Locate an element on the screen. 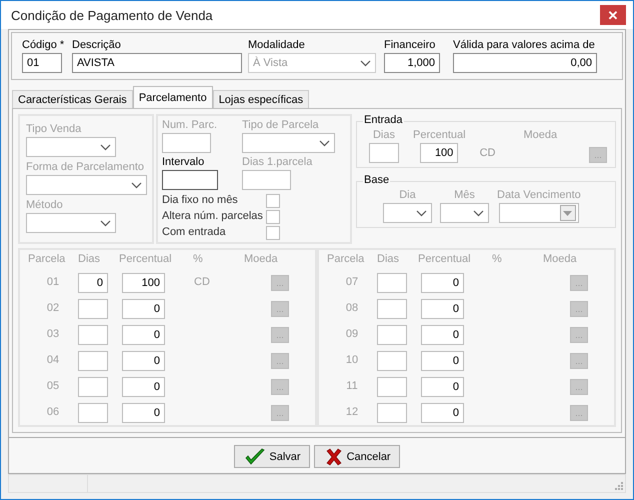  installment-number: 12 is located at coordinates (352, 412).